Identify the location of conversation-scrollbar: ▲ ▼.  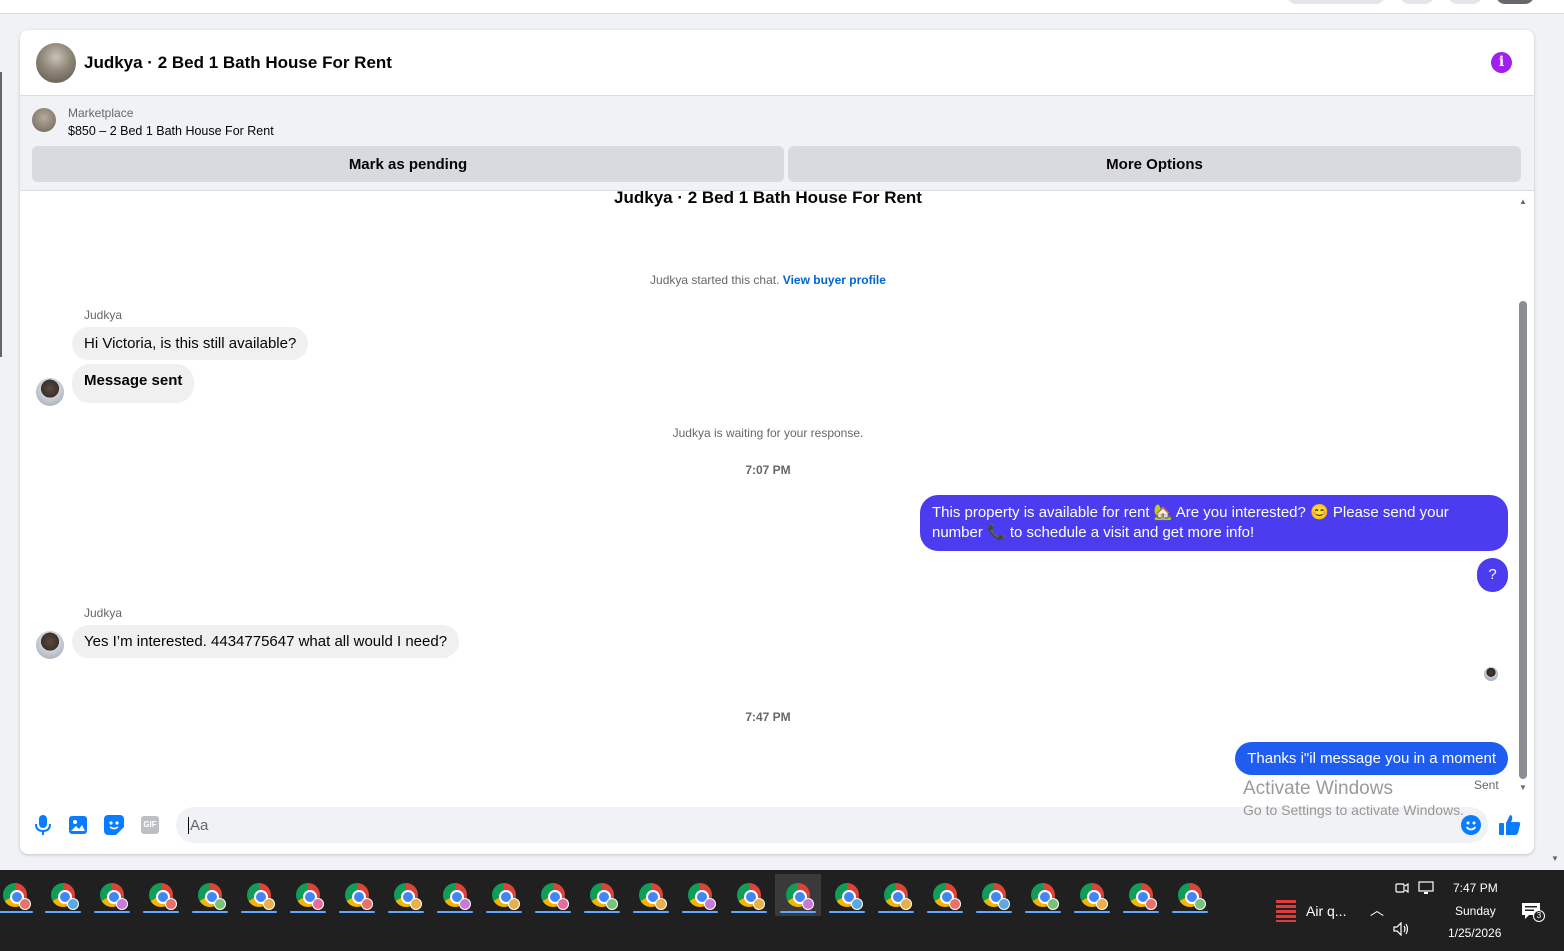
(1523, 495).